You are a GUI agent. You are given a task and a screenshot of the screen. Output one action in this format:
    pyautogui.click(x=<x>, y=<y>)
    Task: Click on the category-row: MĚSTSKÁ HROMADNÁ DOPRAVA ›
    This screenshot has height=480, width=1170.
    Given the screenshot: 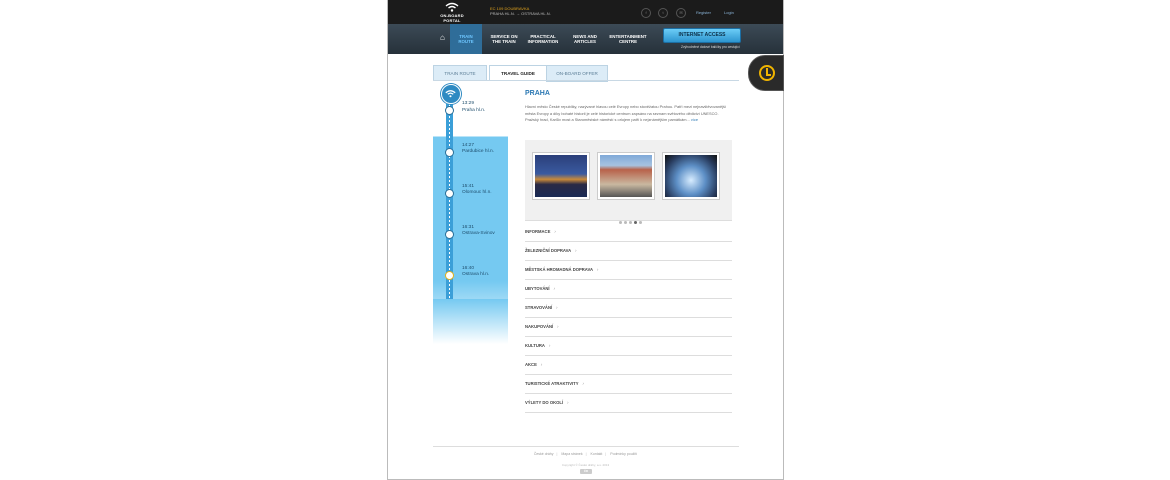 What is the action you would take?
    pyautogui.click(x=628, y=270)
    